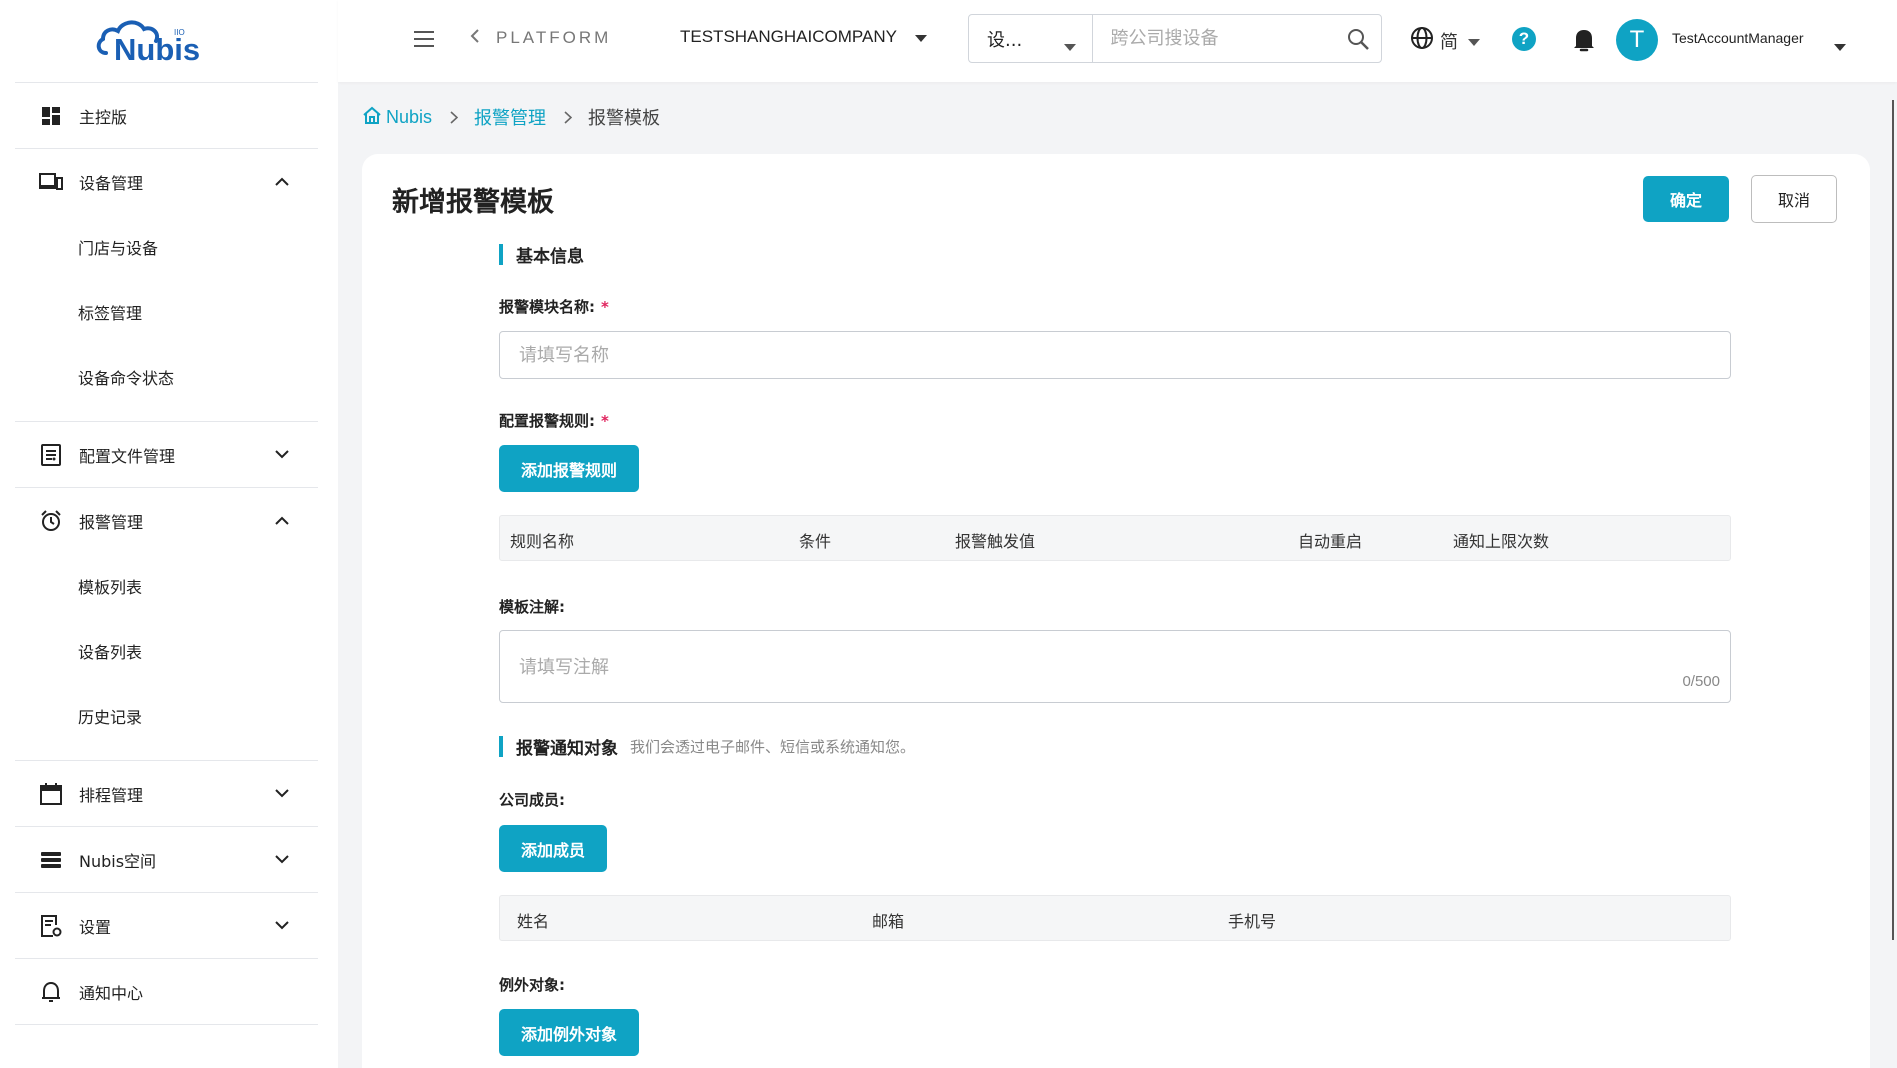  Describe the element at coordinates (374, 117) in the screenshot. I see `home-icon` at that location.